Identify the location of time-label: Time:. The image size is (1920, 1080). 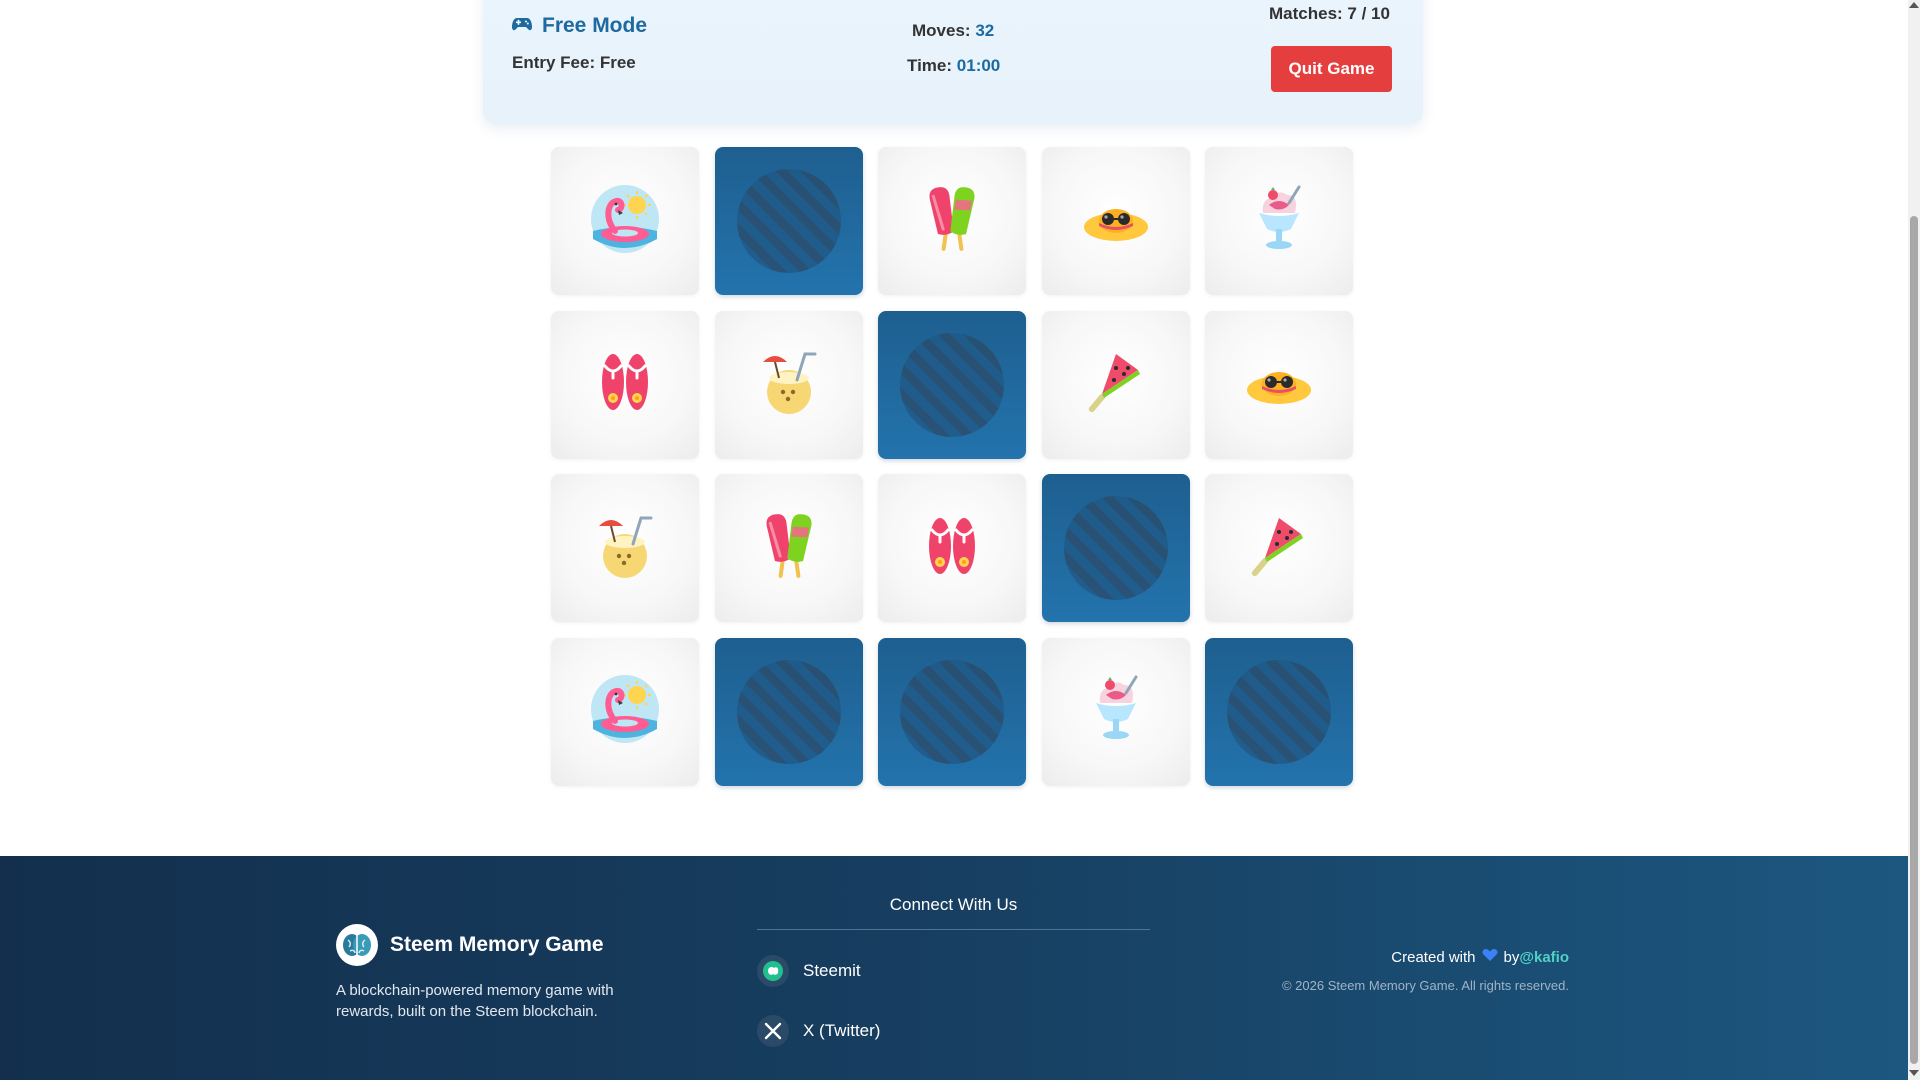
(930, 65).